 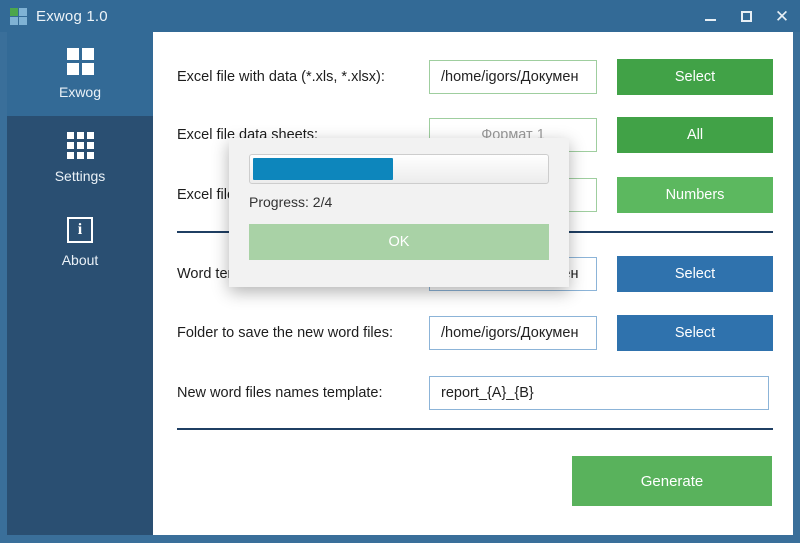 What do you see at coordinates (695, 274) in the screenshot?
I see `word-template-select-button: Select` at bounding box center [695, 274].